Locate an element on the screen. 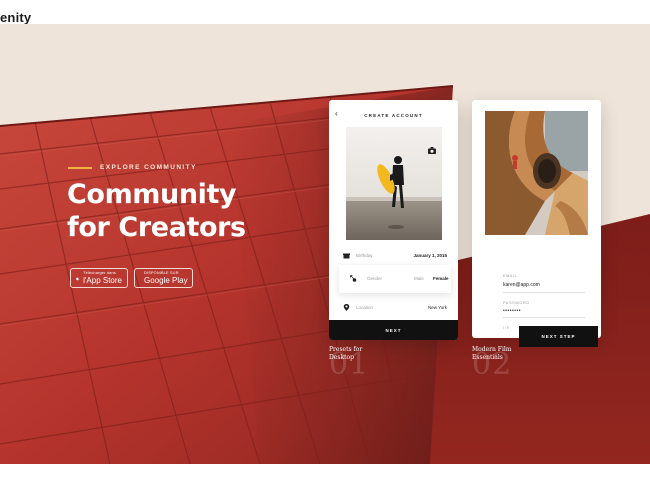 This screenshot has width=650, height=477. camera-icon is located at coordinates (432, 150).